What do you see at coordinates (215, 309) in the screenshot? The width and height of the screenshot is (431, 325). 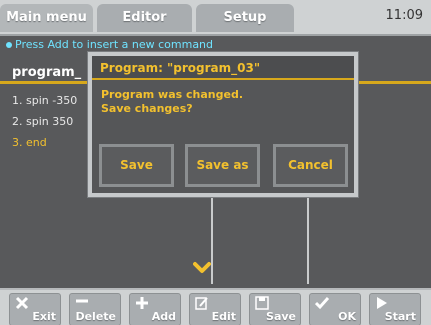 I see `edit-button: Edit` at bounding box center [215, 309].